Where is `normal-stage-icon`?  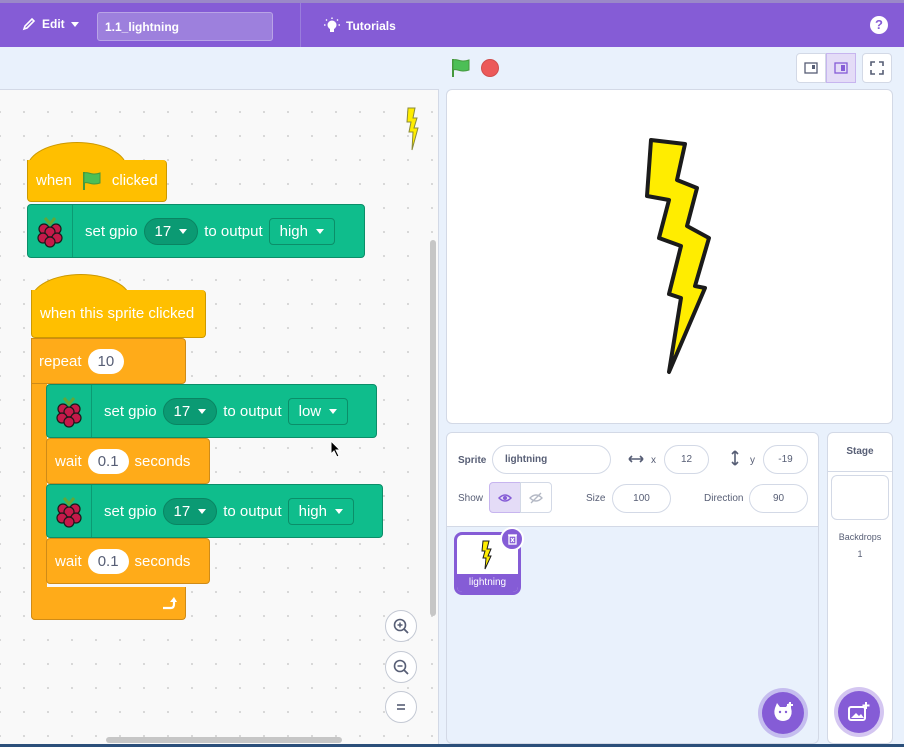 normal-stage-icon is located at coordinates (841, 68).